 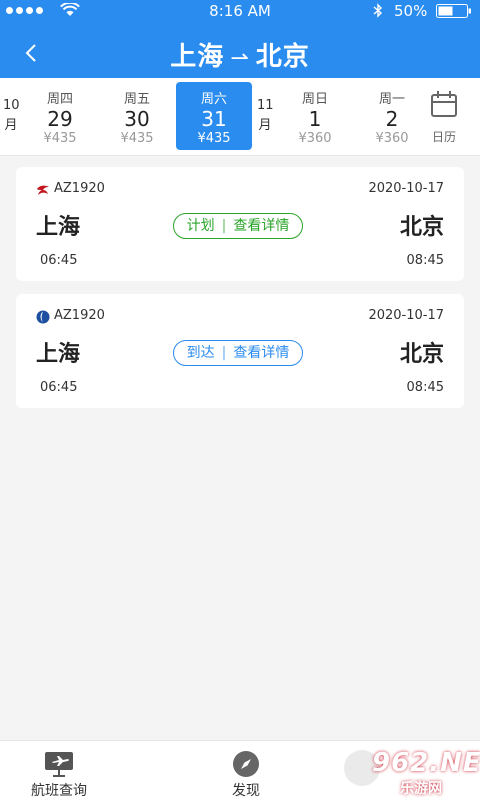 What do you see at coordinates (11, 116) in the screenshot?
I see `month-label-oct: 10 月` at bounding box center [11, 116].